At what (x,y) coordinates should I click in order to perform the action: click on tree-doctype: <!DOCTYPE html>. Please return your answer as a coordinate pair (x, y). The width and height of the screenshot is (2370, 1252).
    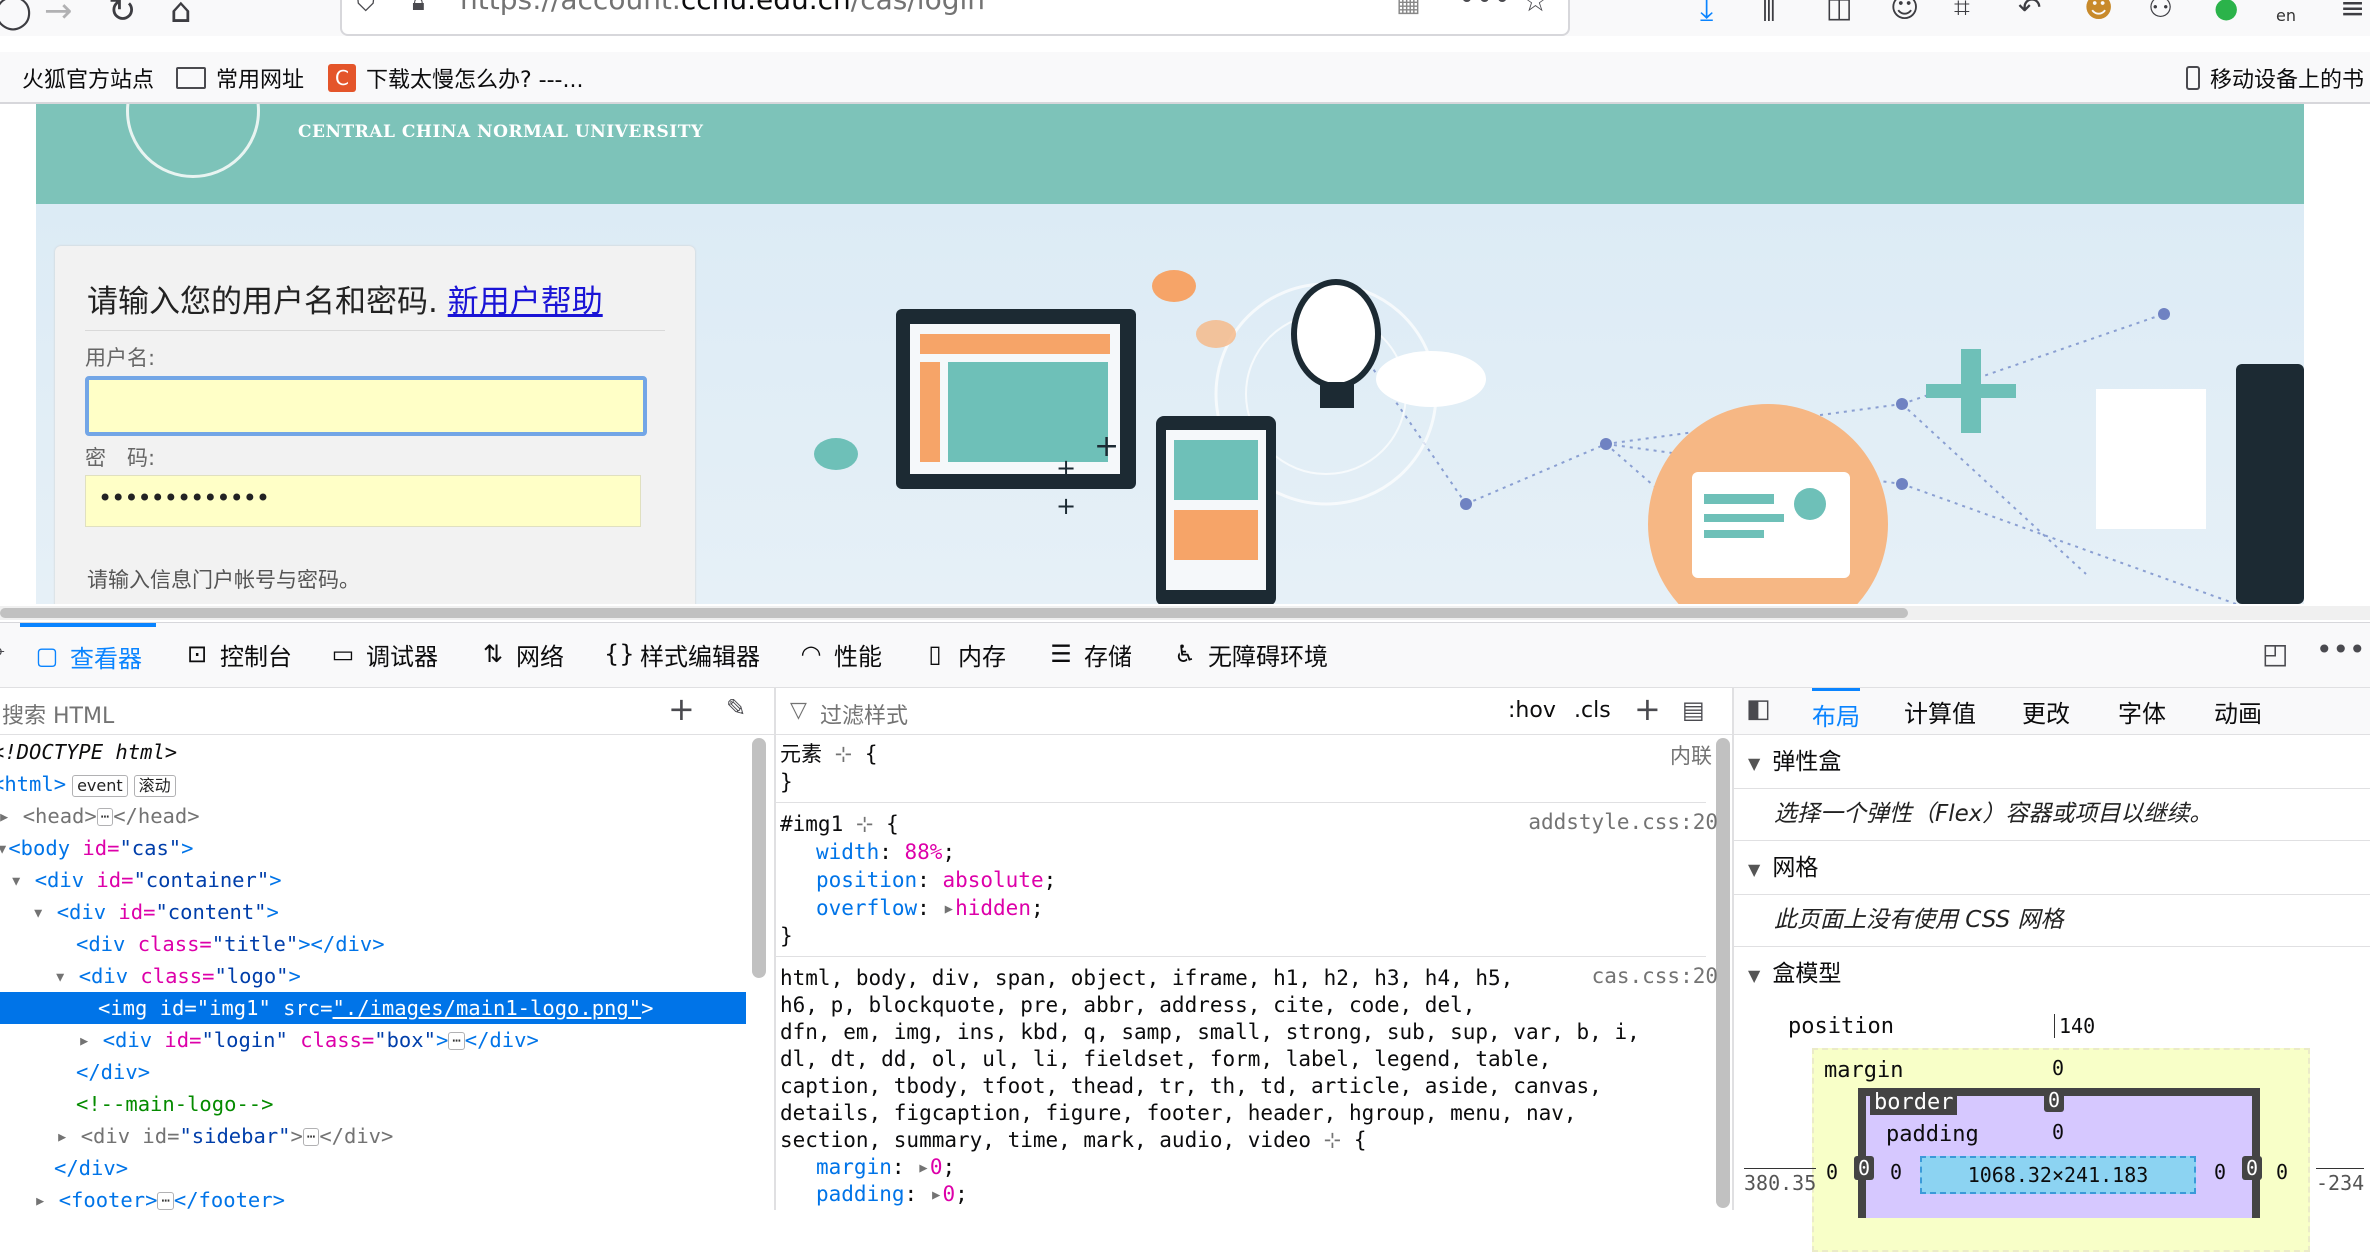
    Looking at the image, I should click on (88, 752).